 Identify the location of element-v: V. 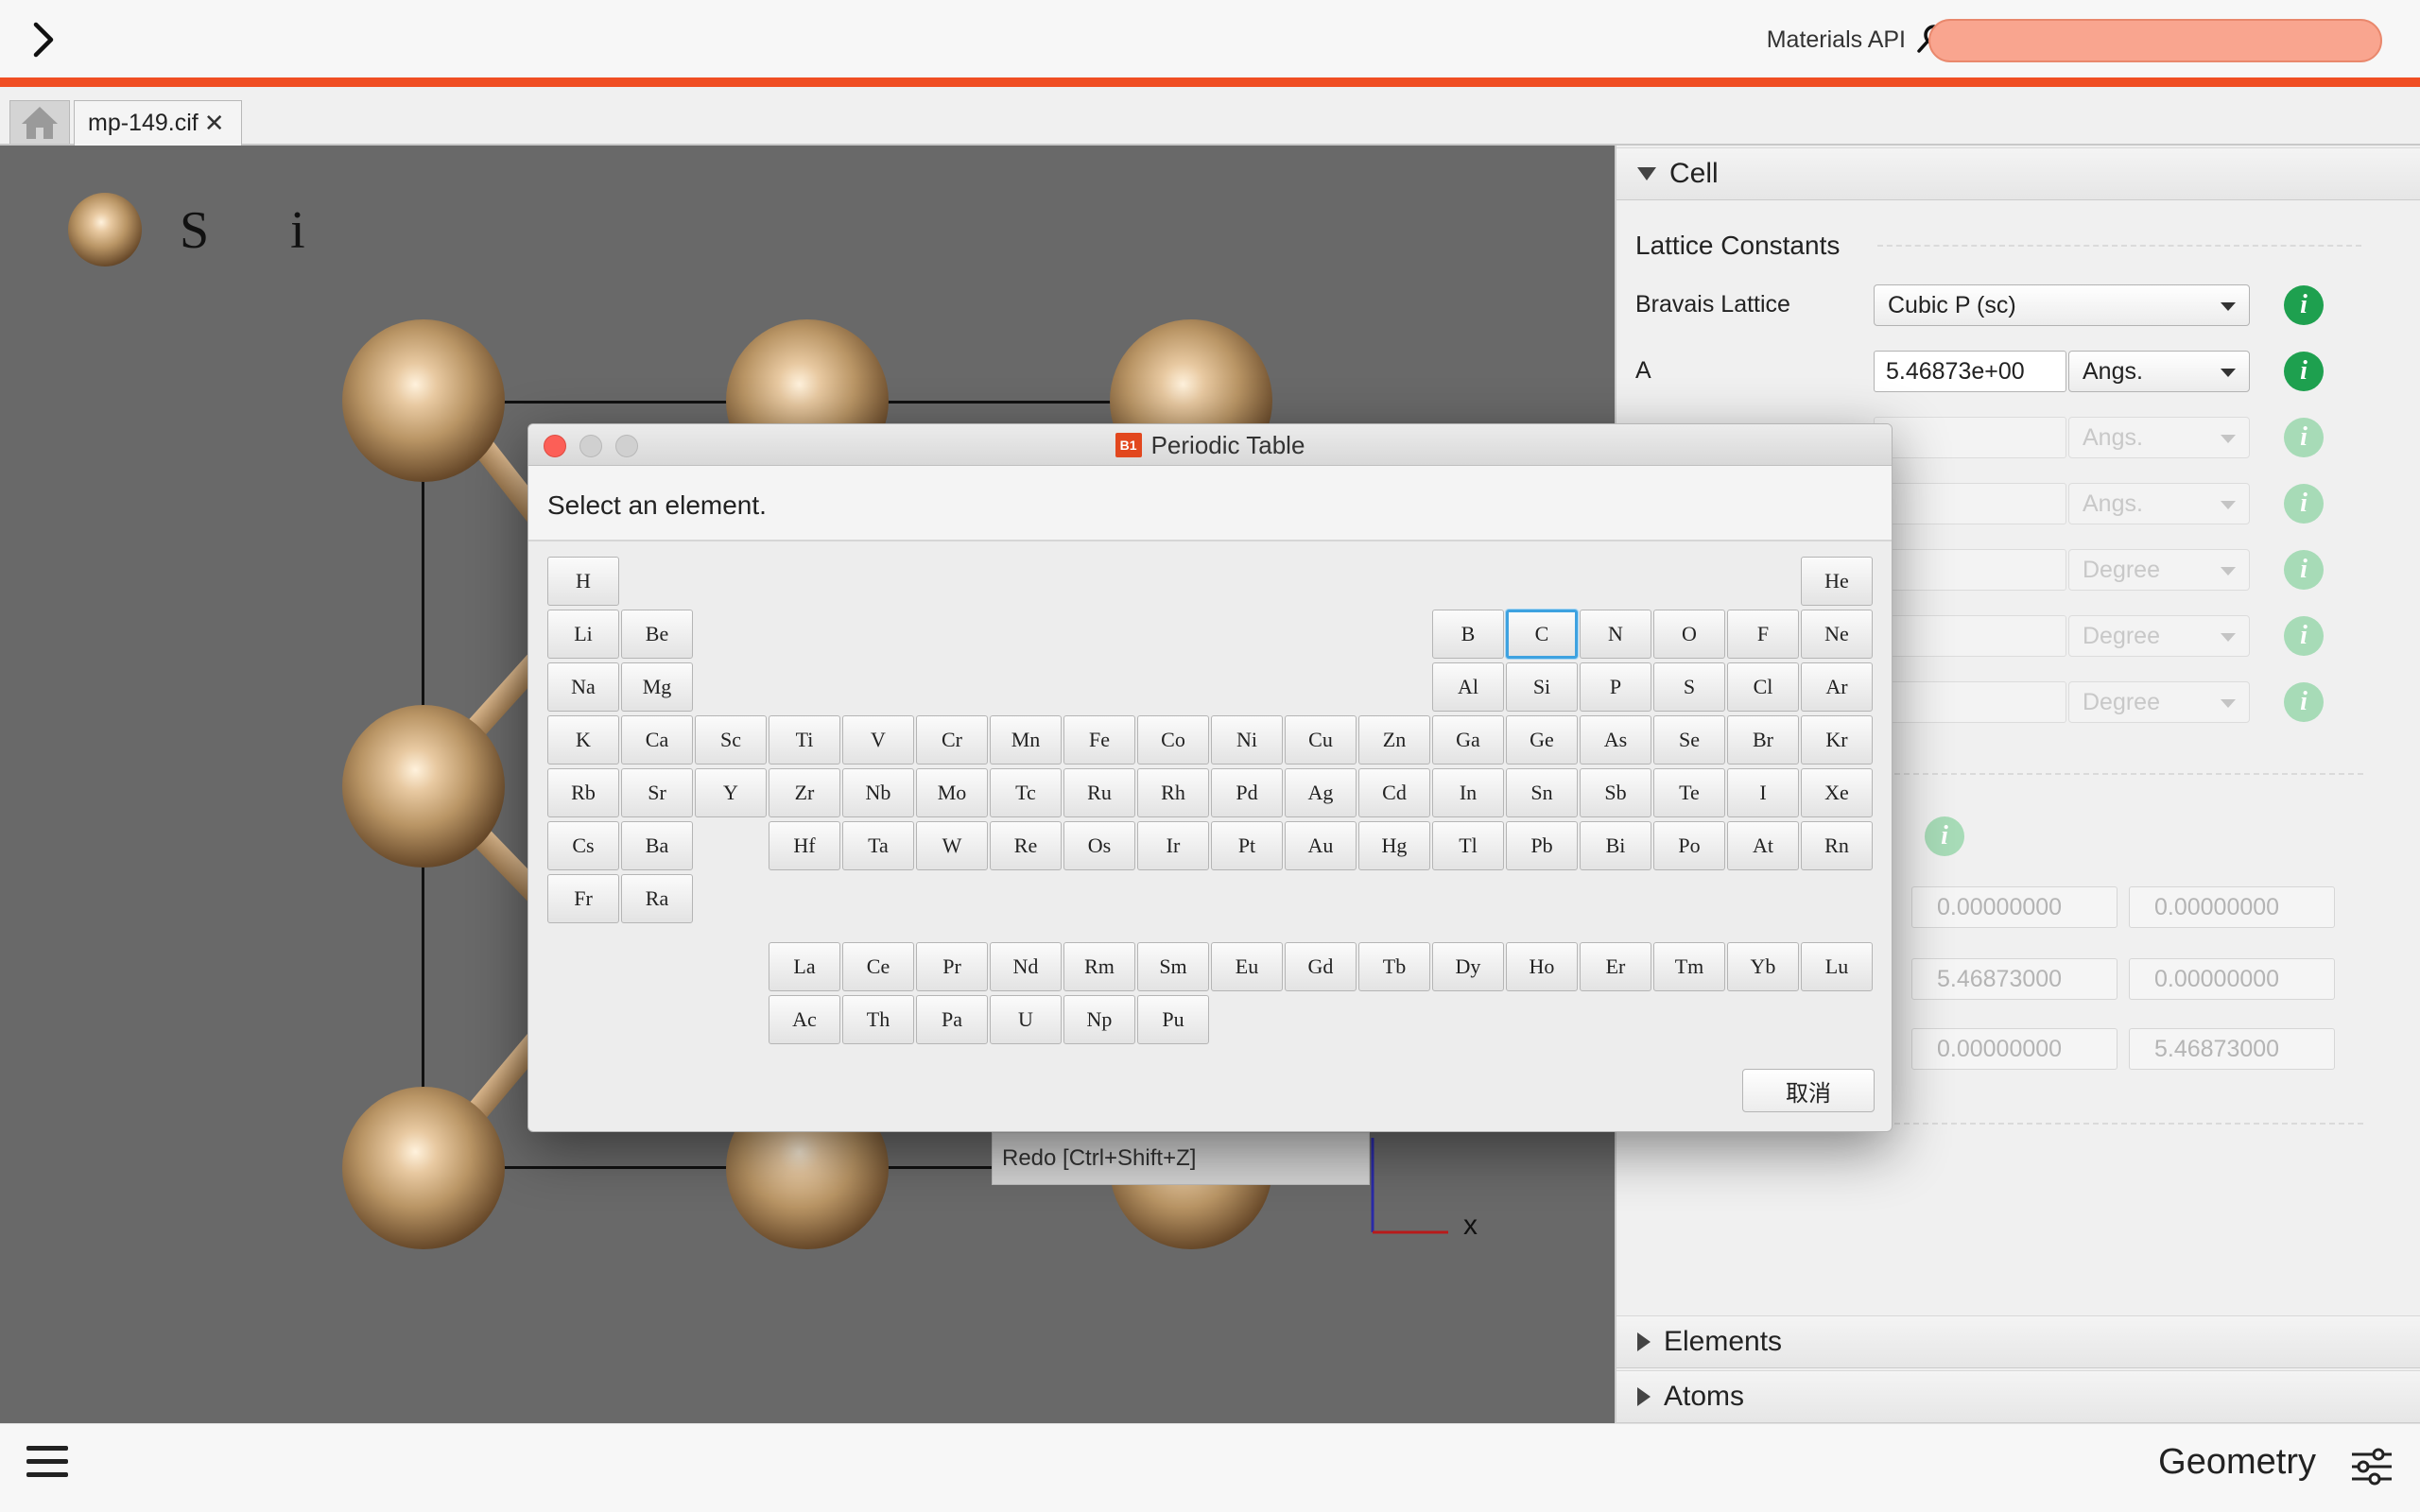
(878, 740).